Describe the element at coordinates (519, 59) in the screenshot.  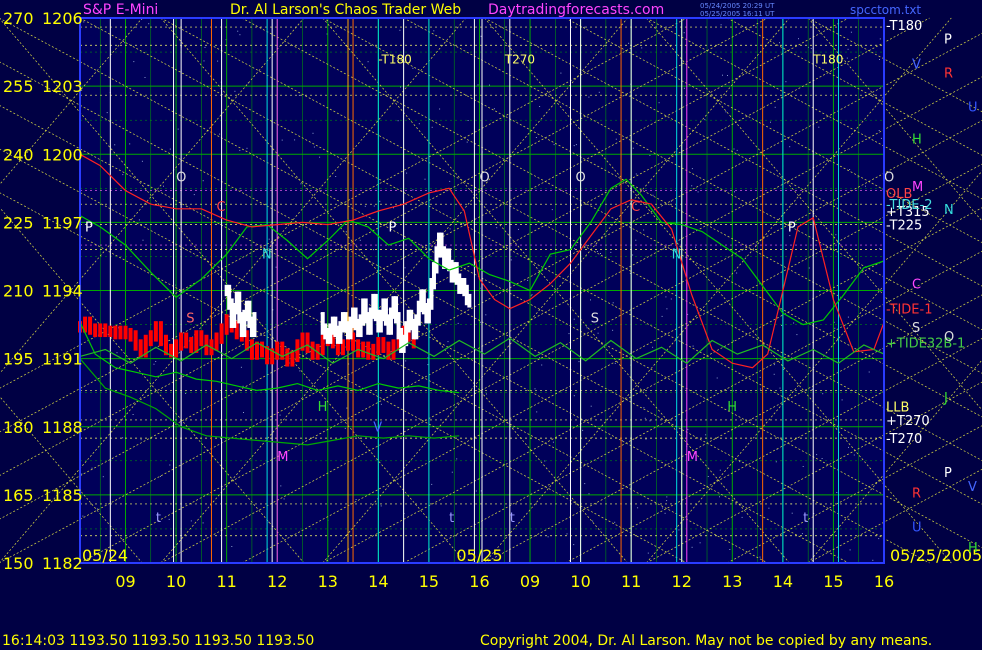
I see `top-marker-label: T270` at that location.